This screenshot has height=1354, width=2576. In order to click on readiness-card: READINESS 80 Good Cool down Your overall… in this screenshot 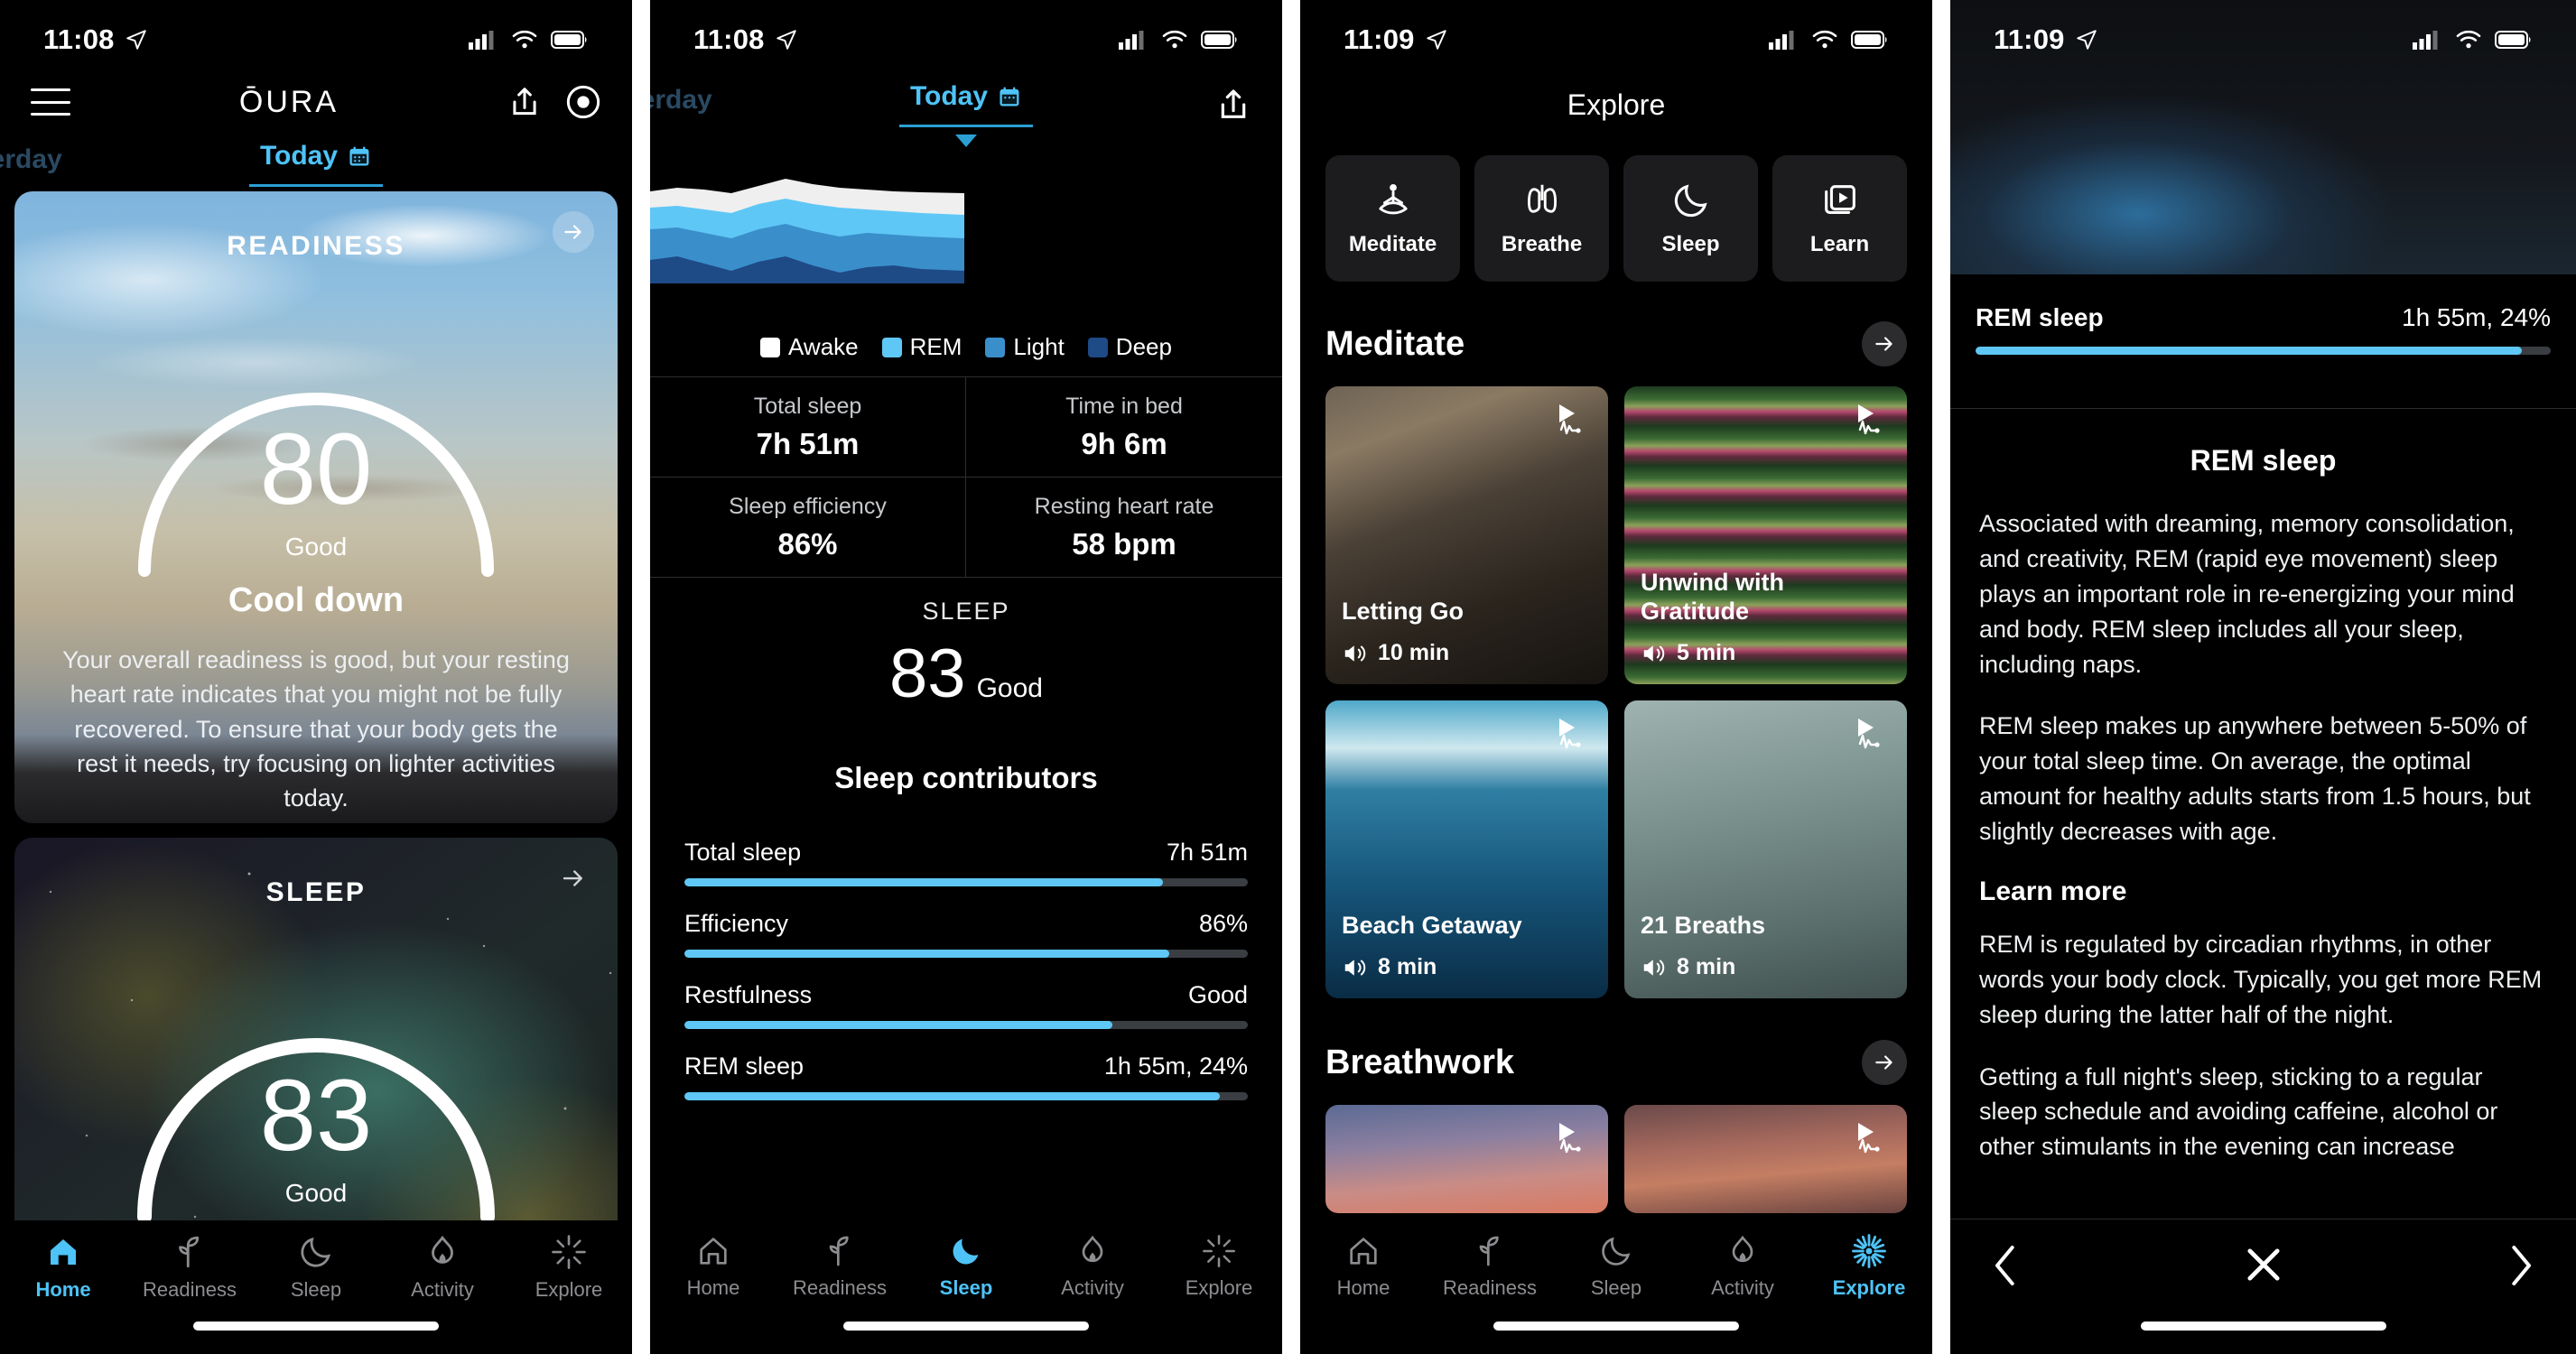, I will do `click(316, 507)`.